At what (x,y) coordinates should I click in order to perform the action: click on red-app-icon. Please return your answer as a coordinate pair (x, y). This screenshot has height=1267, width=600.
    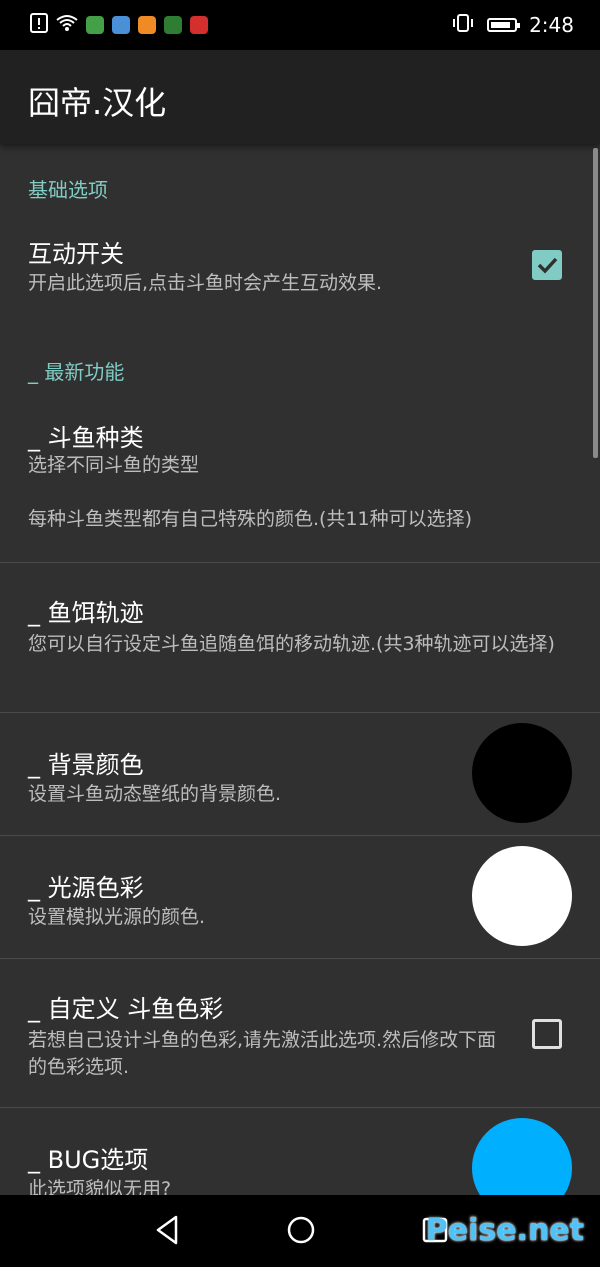
    Looking at the image, I should click on (199, 25).